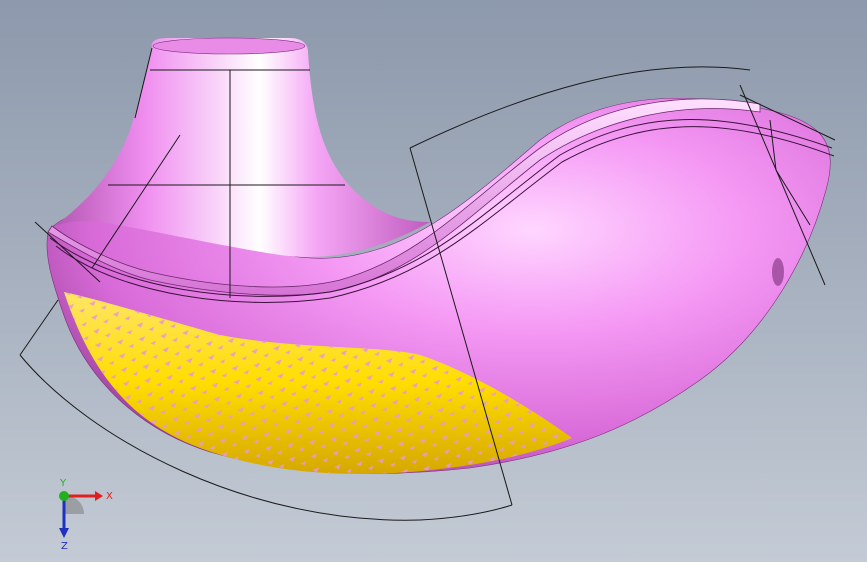 This screenshot has width=867, height=562. I want to click on z-axis-label: Z, so click(64, 545).